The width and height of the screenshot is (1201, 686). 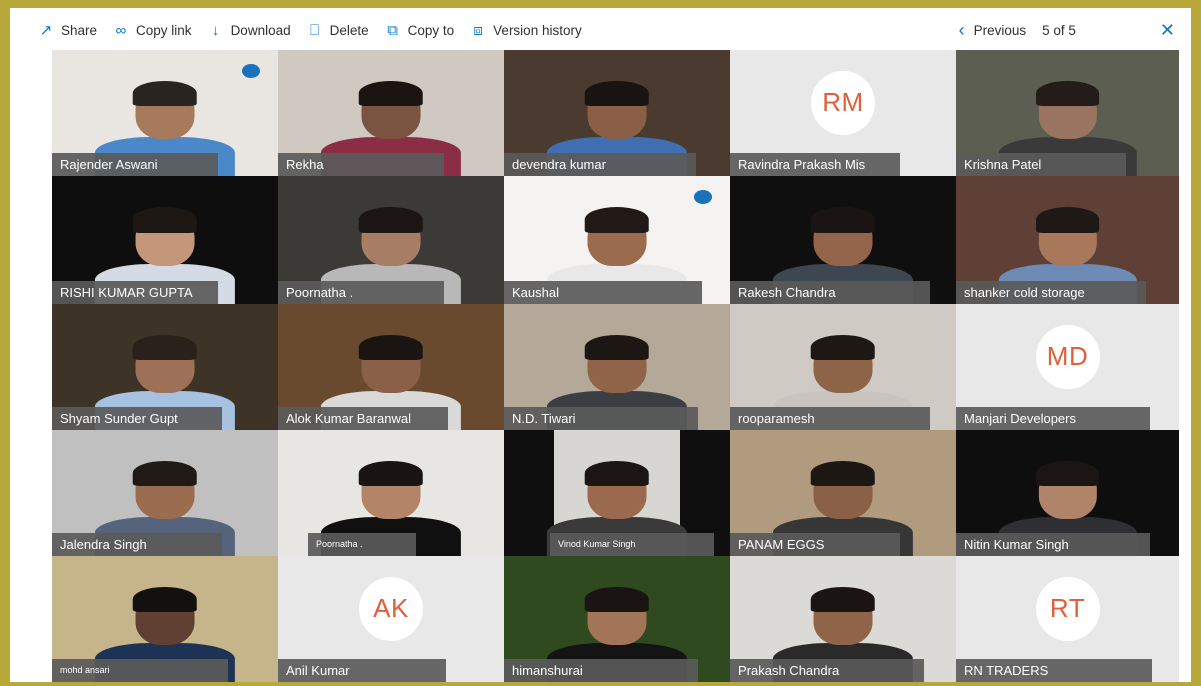 I want to click on copy-to-label: Copy to, so click(x=431, y=30).